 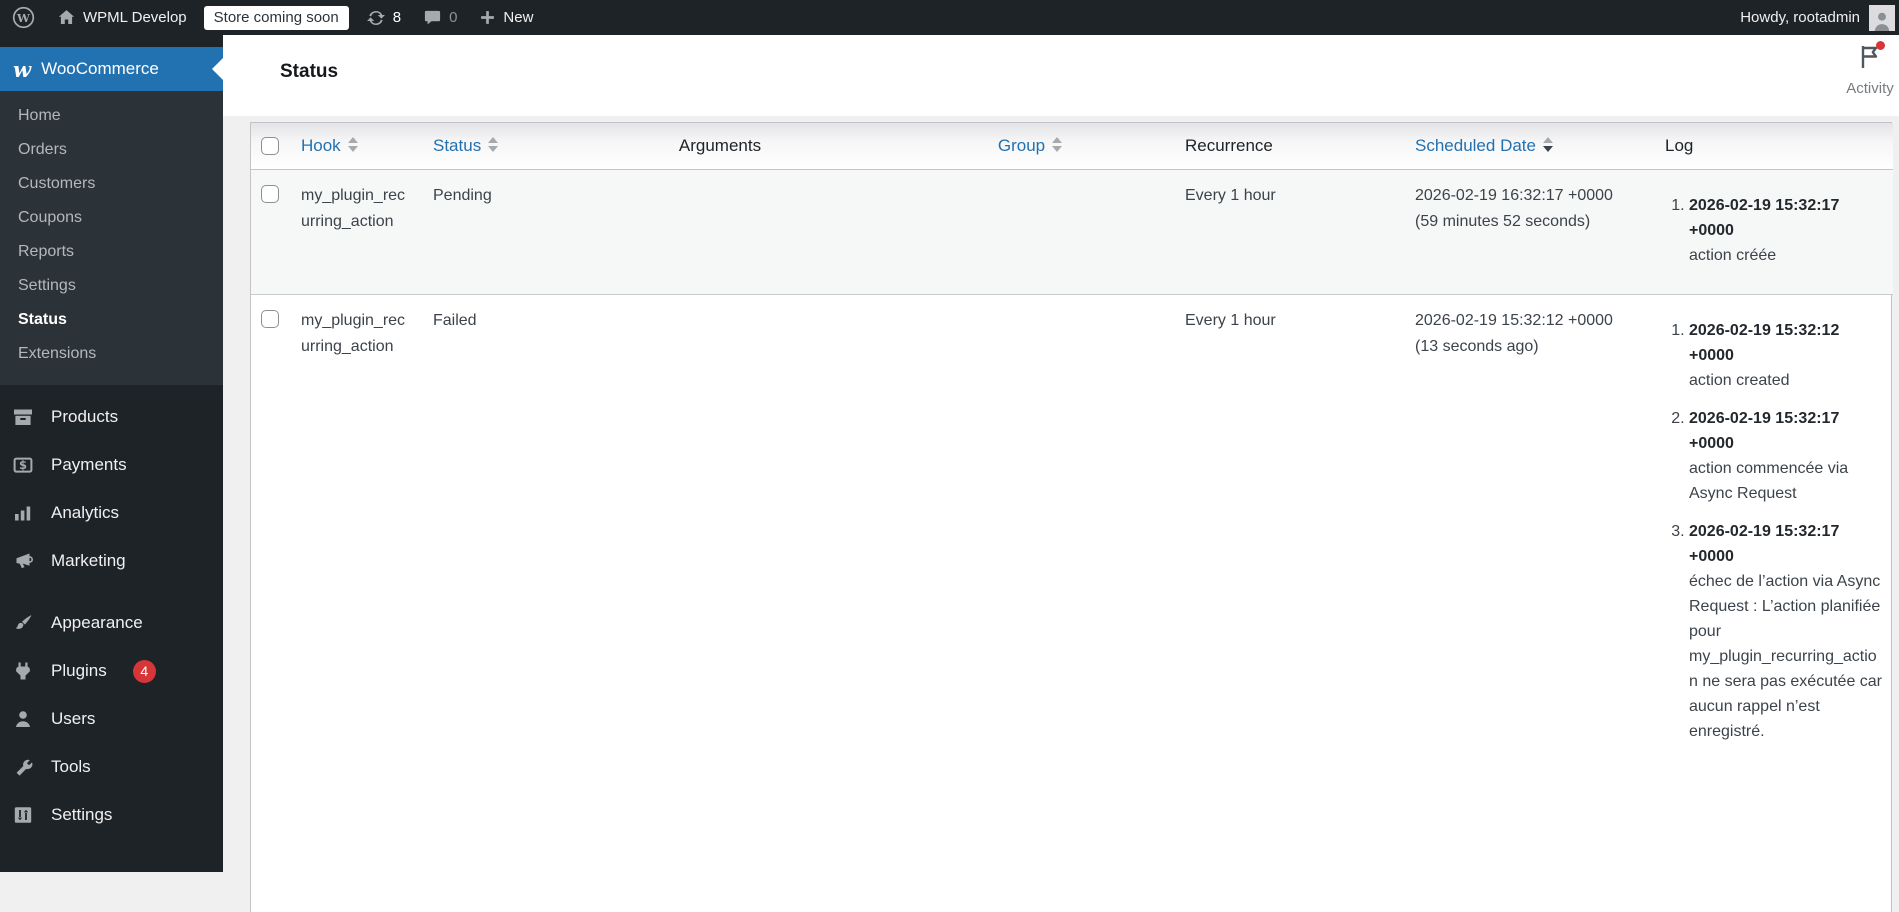 What do you see at coordinates (1477, 346) in the screenshot?
I see `scheduled-relative: (13 seconds ago)` at bounding box center [1477, 346].